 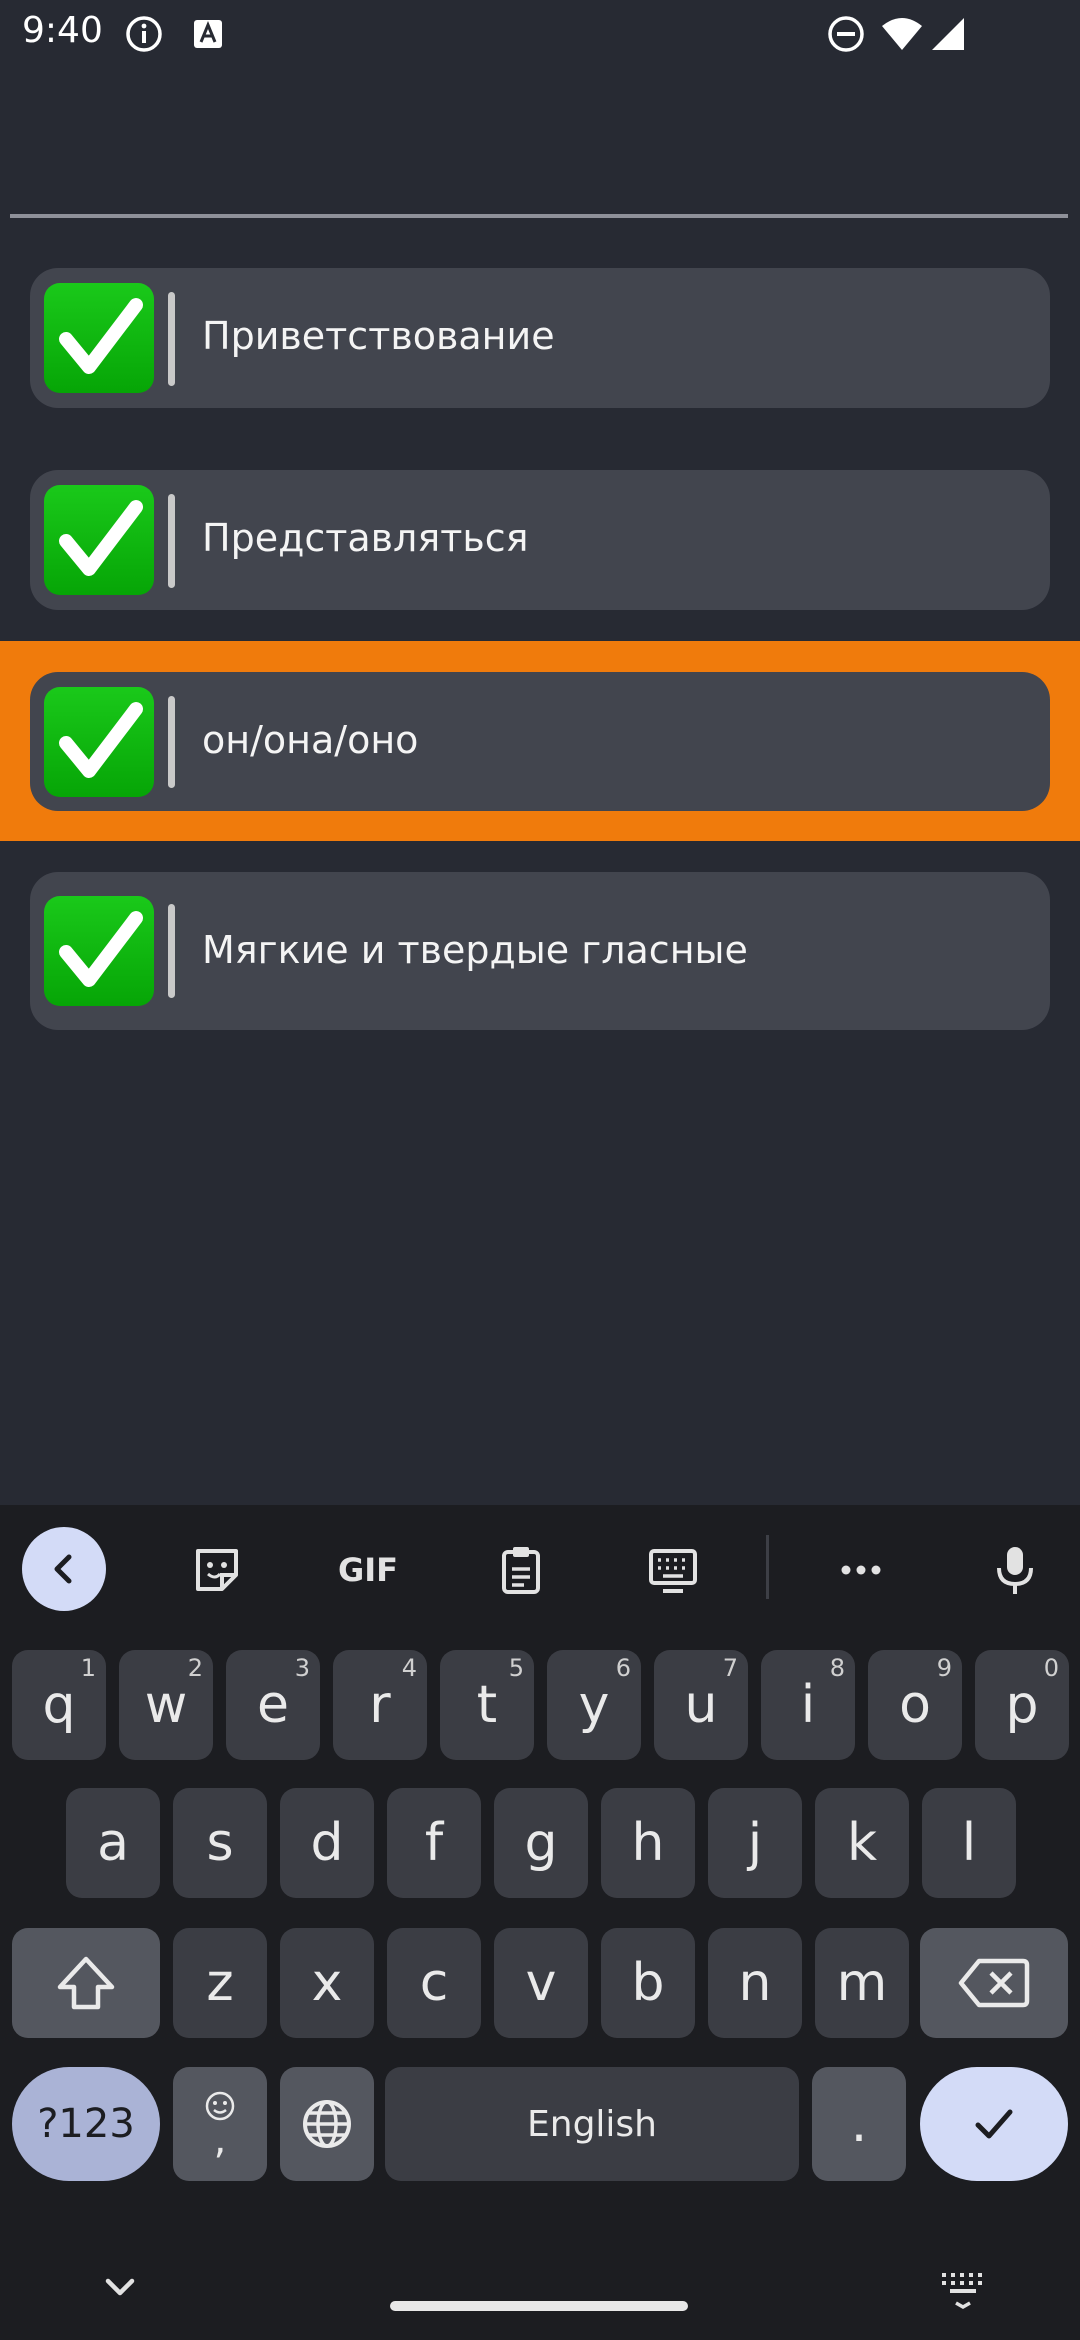 I want to click on key-i: i8, so click(x=808, y=1705).